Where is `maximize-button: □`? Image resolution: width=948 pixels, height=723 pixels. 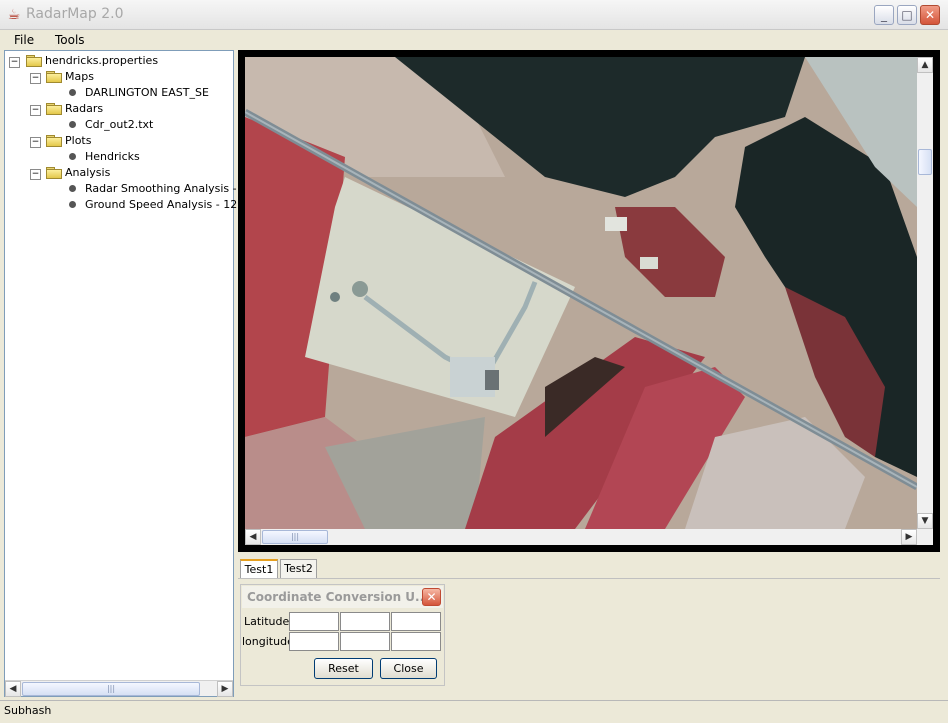 maximize-button: □ is located at coordinates (907, 15).